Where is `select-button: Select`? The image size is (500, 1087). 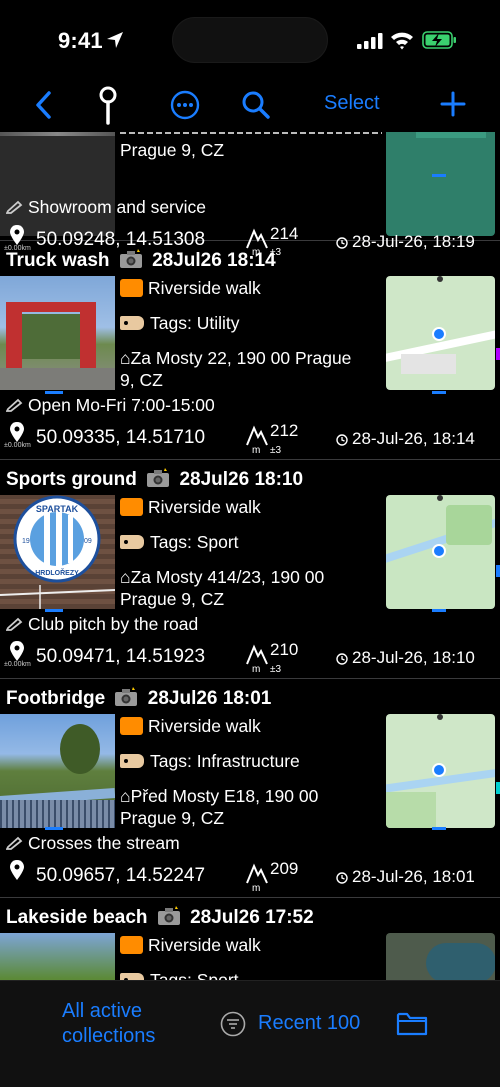 select-button: Select is located at coordinates (352, 103).